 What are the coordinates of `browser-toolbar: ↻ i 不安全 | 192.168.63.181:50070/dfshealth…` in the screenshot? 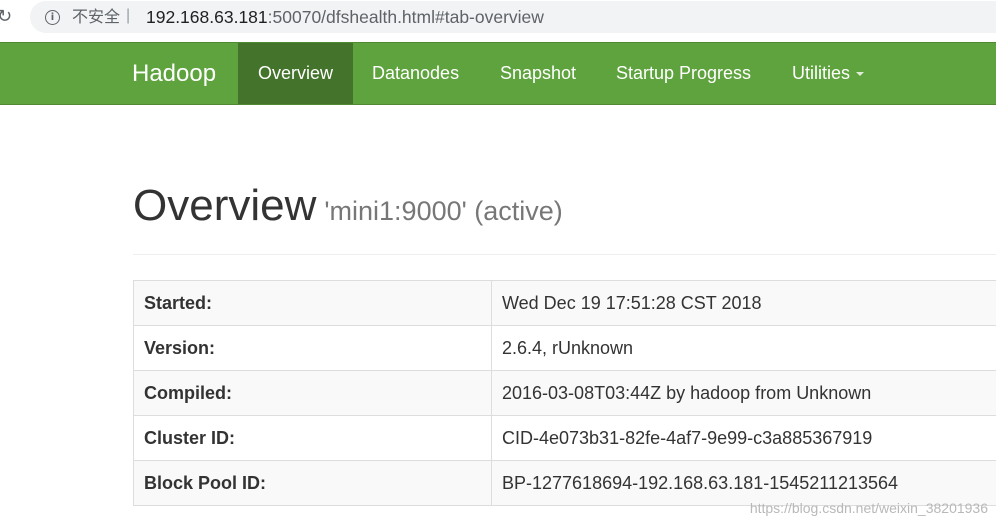 It's located at (498, 18).